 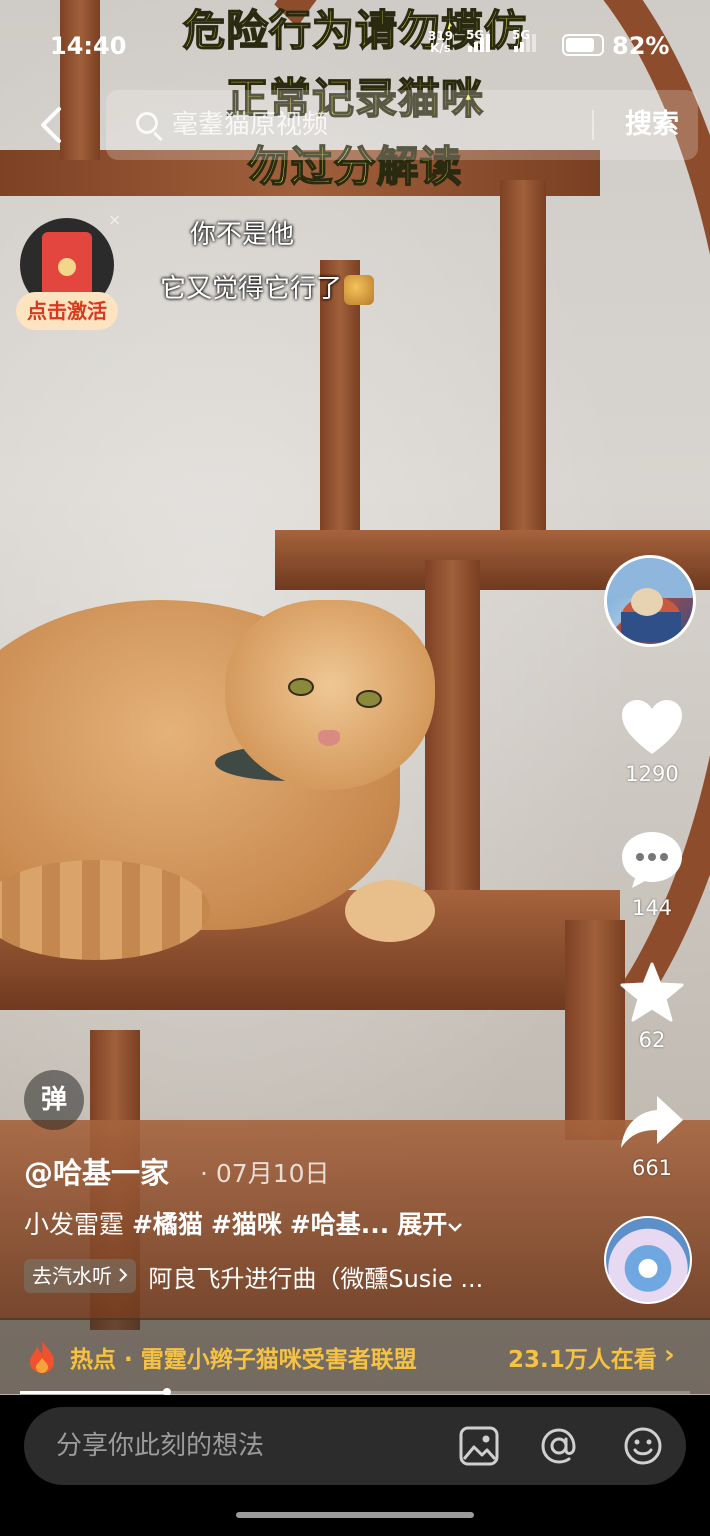 I want to click on net-speed-unit: K/s, so click(x=440, y=48).